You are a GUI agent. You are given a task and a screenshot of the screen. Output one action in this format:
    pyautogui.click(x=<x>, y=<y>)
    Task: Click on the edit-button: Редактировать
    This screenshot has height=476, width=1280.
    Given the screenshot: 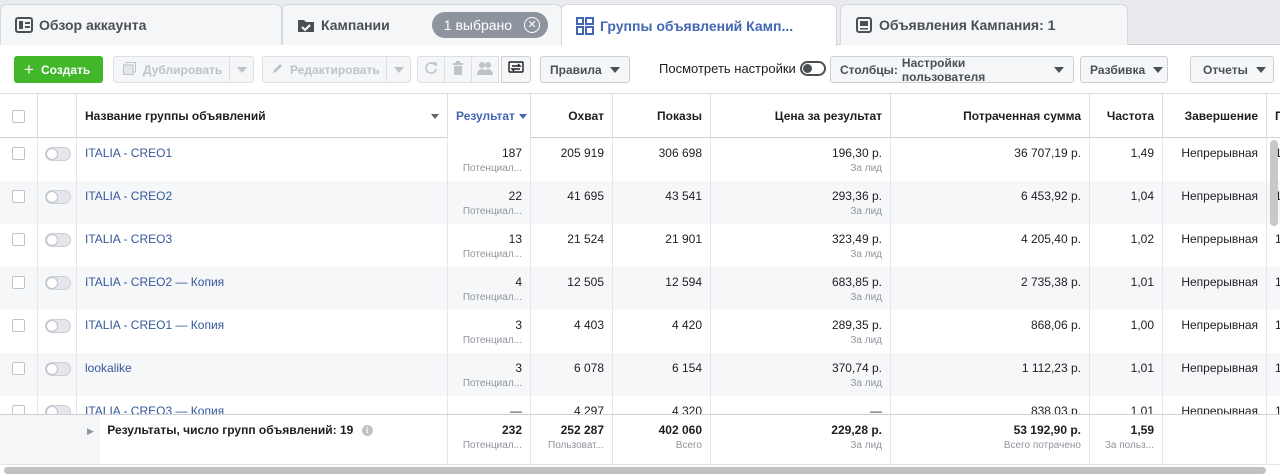 What is the action you would take?
    pyautogui.click(x=324, y=69)
    